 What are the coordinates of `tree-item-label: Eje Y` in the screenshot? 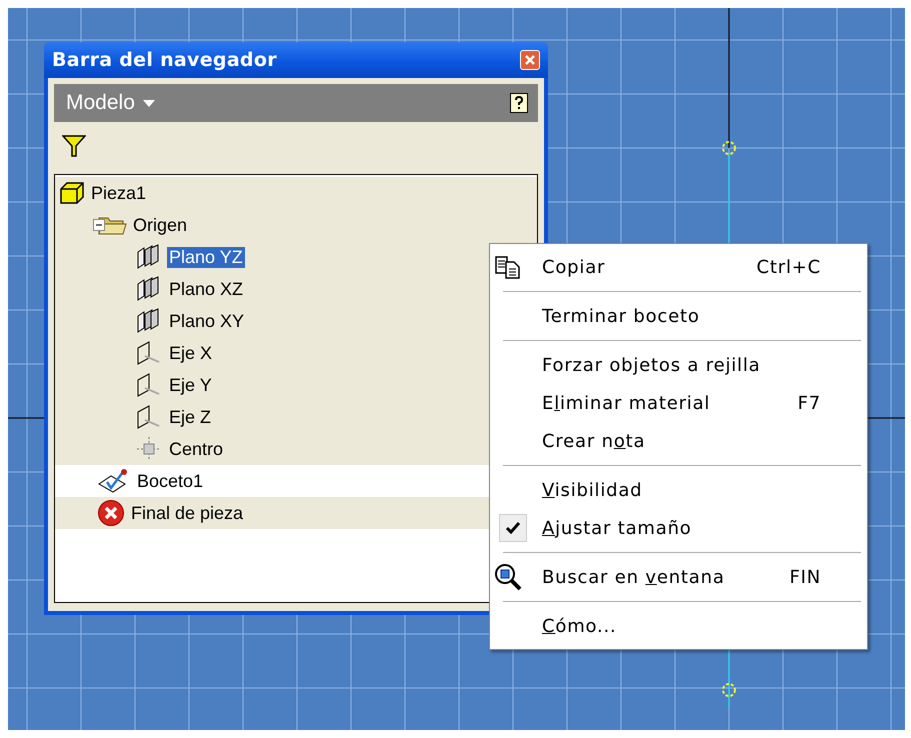 It's located at (190, 385).